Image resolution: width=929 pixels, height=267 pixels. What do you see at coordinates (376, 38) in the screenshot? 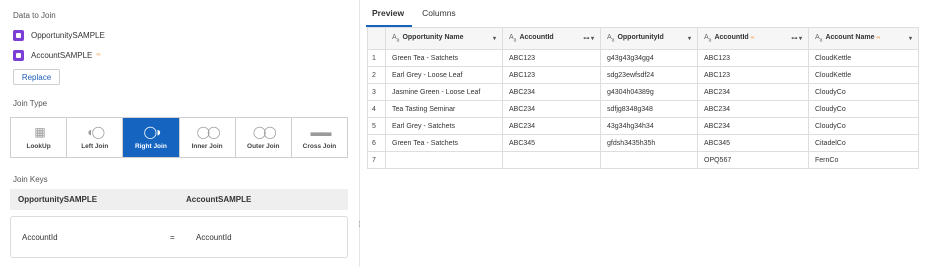
I see `row-number-header` at bounding box center [376, 38].